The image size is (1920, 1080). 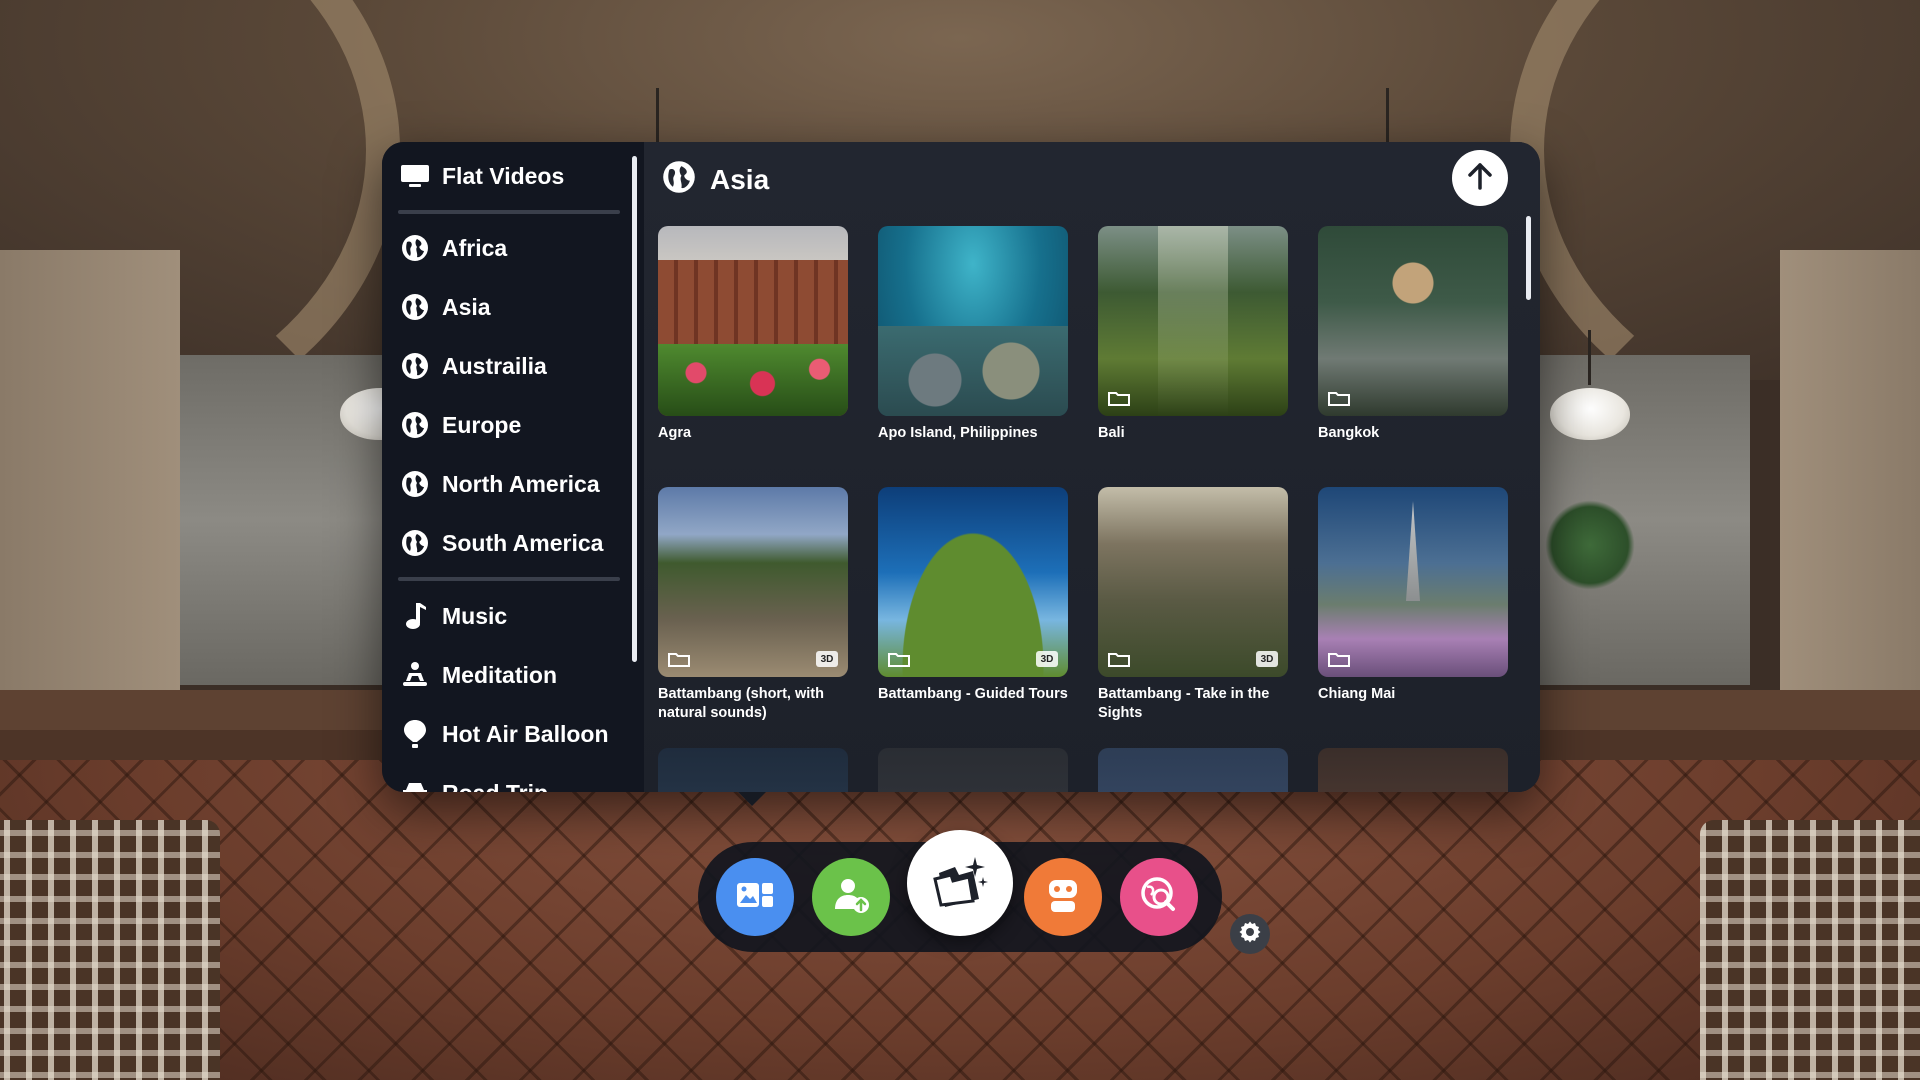 I want to click on sidebar-header-label: Flat Videos, so click(x=503, y=175).